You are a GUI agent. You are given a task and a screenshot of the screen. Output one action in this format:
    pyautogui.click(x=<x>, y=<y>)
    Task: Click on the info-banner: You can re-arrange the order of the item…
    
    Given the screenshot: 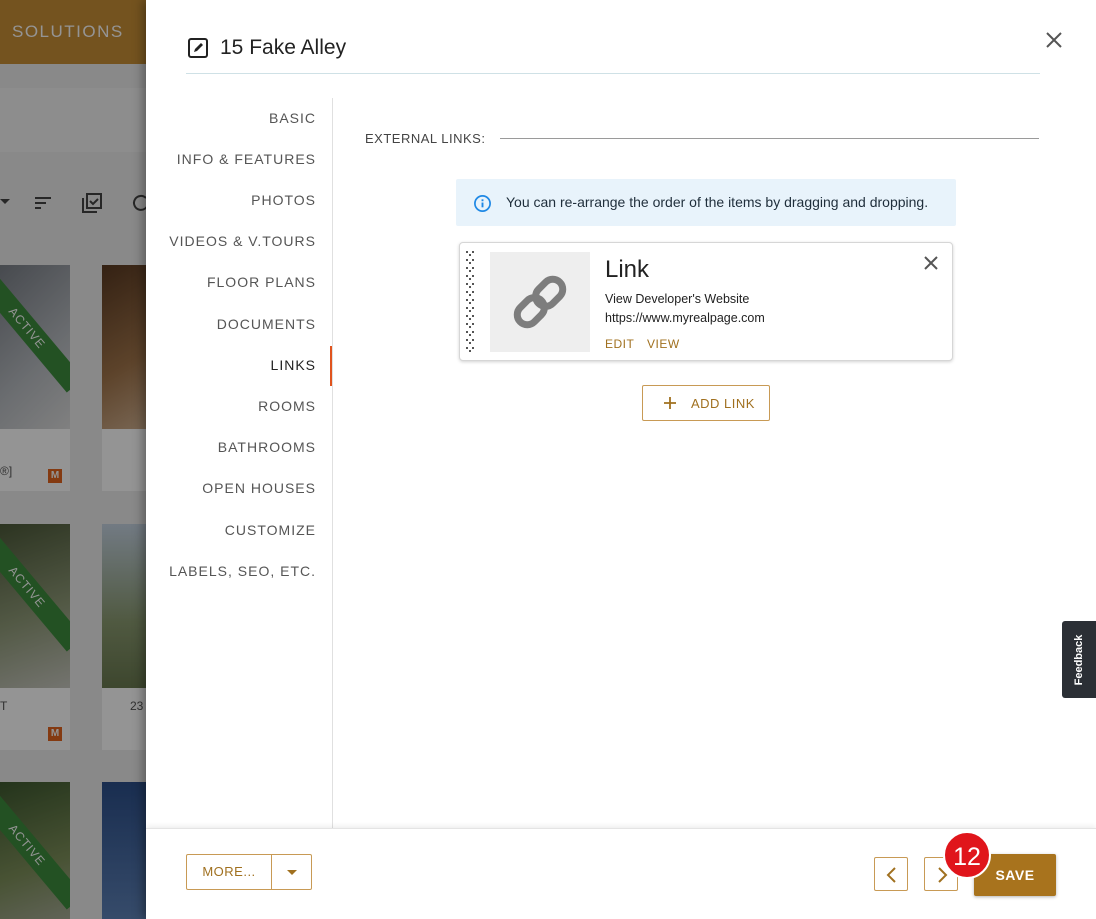 What is the action you would take?
    pyautogui.click(x=706, y=202)
    